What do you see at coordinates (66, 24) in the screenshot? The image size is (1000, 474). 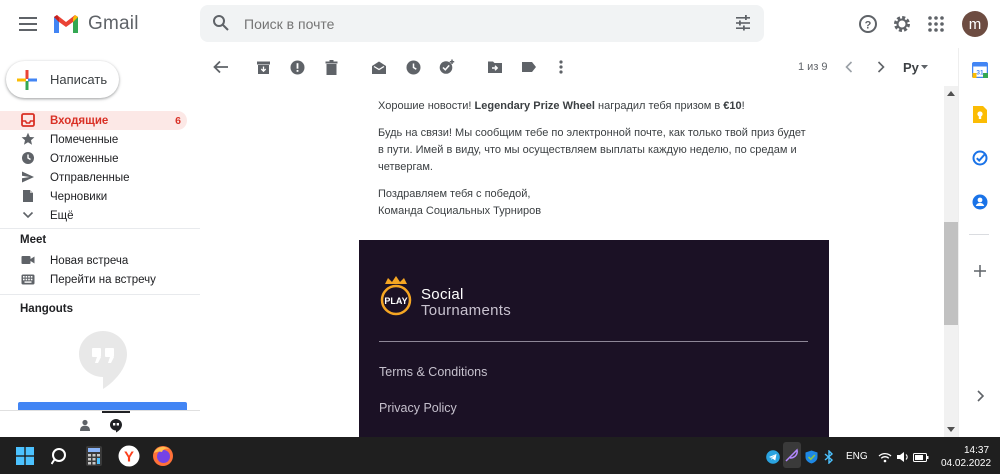 I see `gmail-m-icon` at bounding box center [66, 24].